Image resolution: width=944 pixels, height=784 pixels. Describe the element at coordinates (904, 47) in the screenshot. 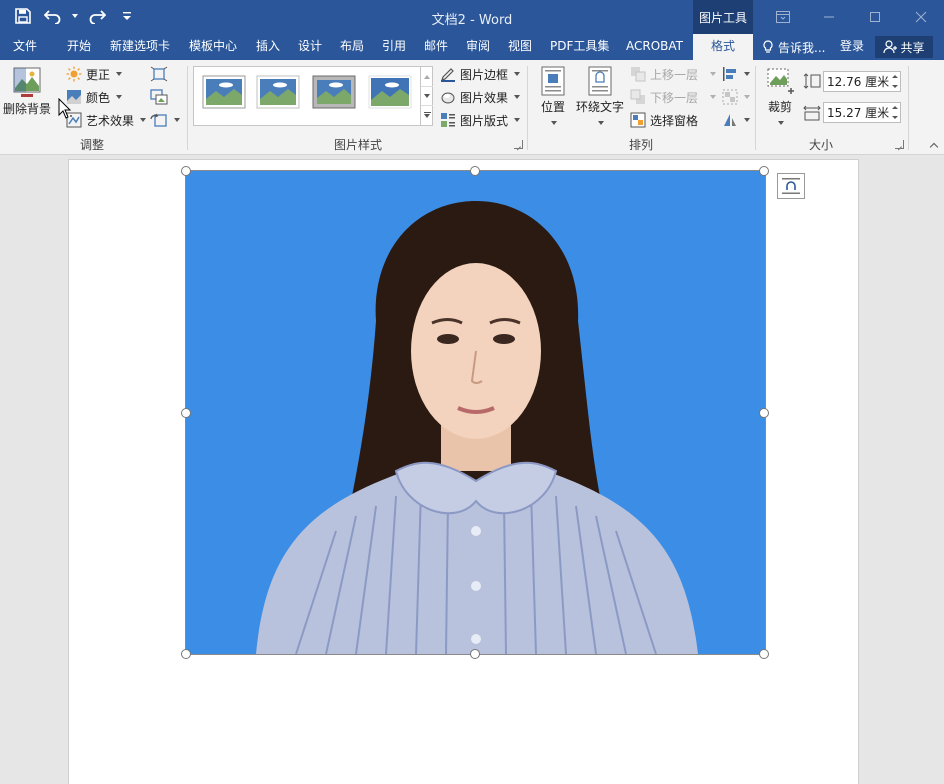

I see `share-button: 共享` at that location.